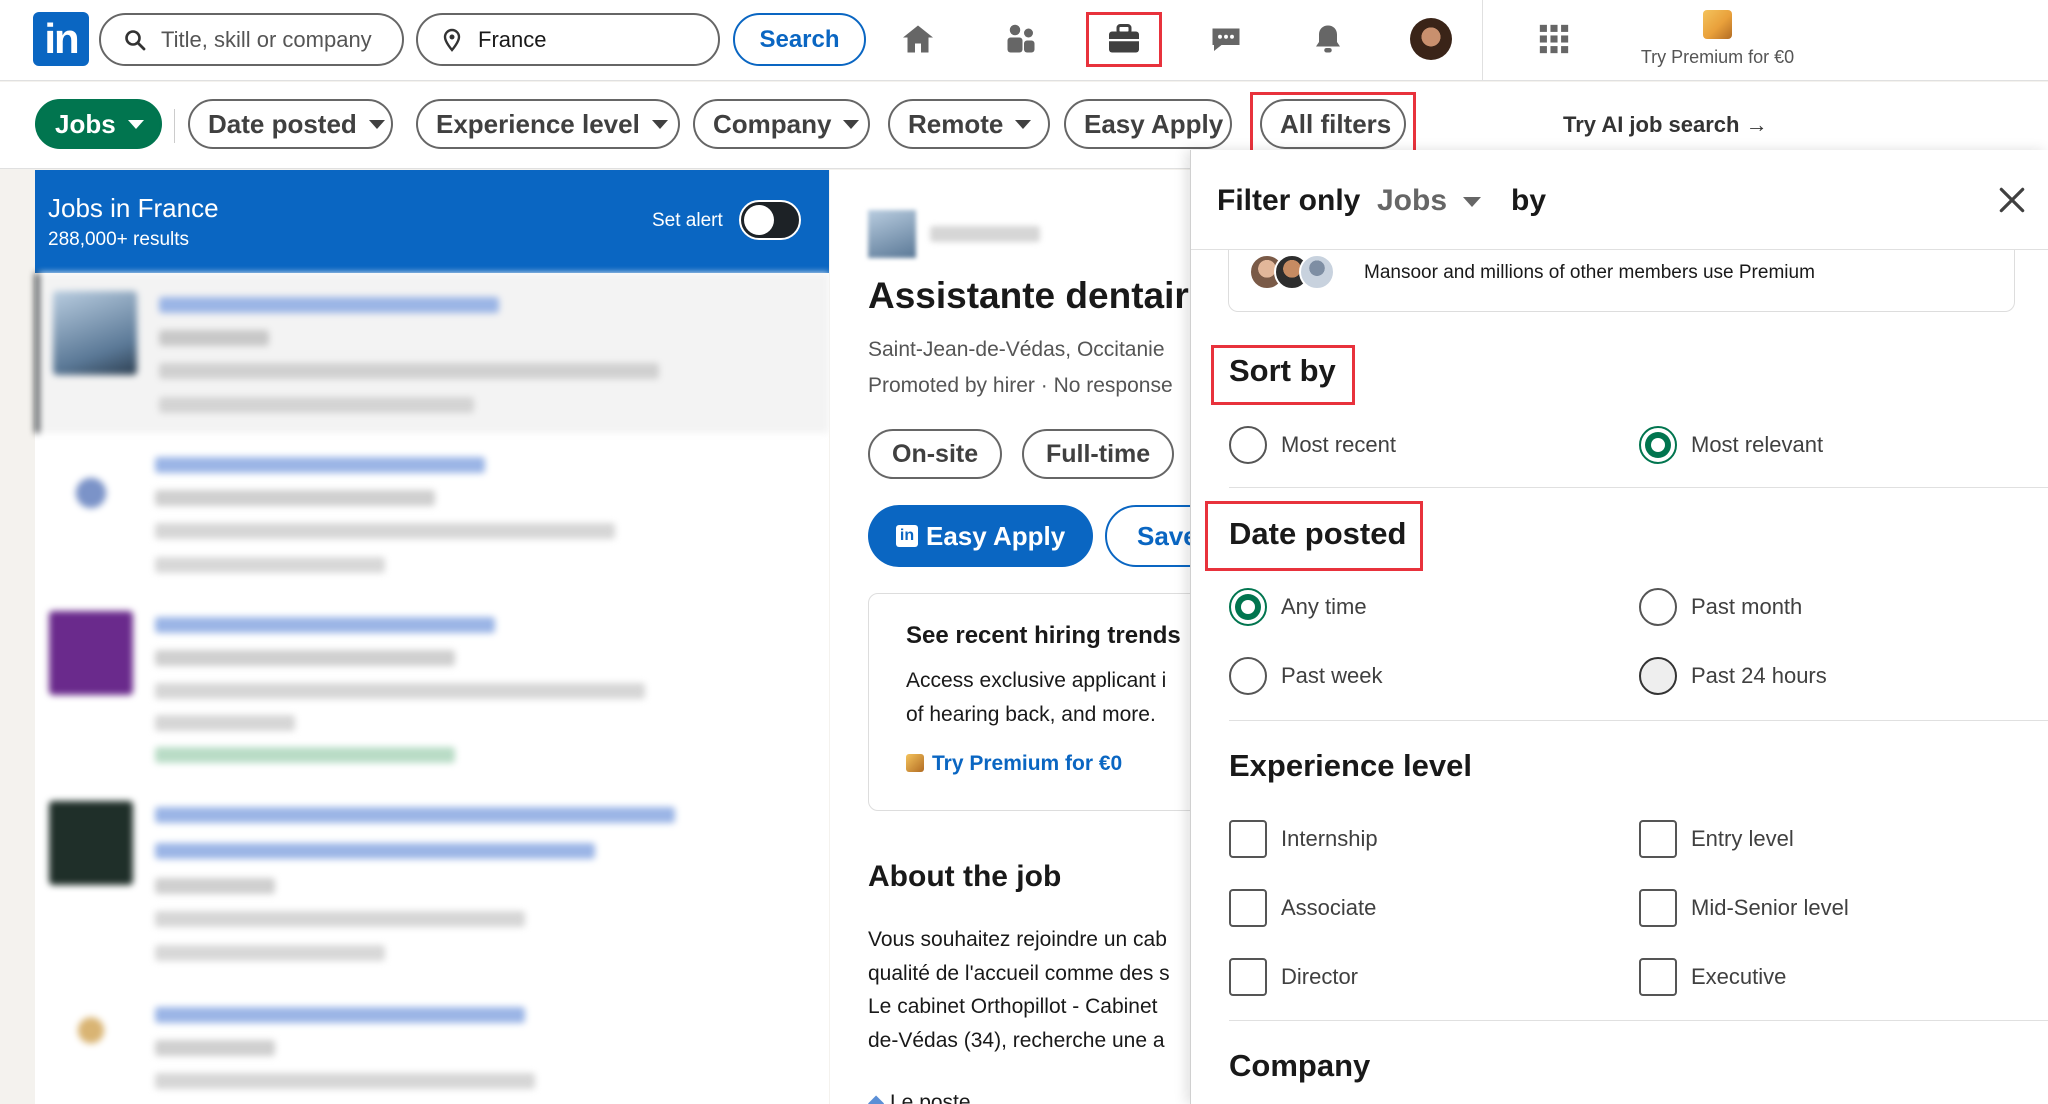 This screenshot has width=2048, height=1104. What do you see at coordinates (1338, 444) in the screenshot?
I see `sort-option-label: Most recent` at bounding box center [1338, 444].